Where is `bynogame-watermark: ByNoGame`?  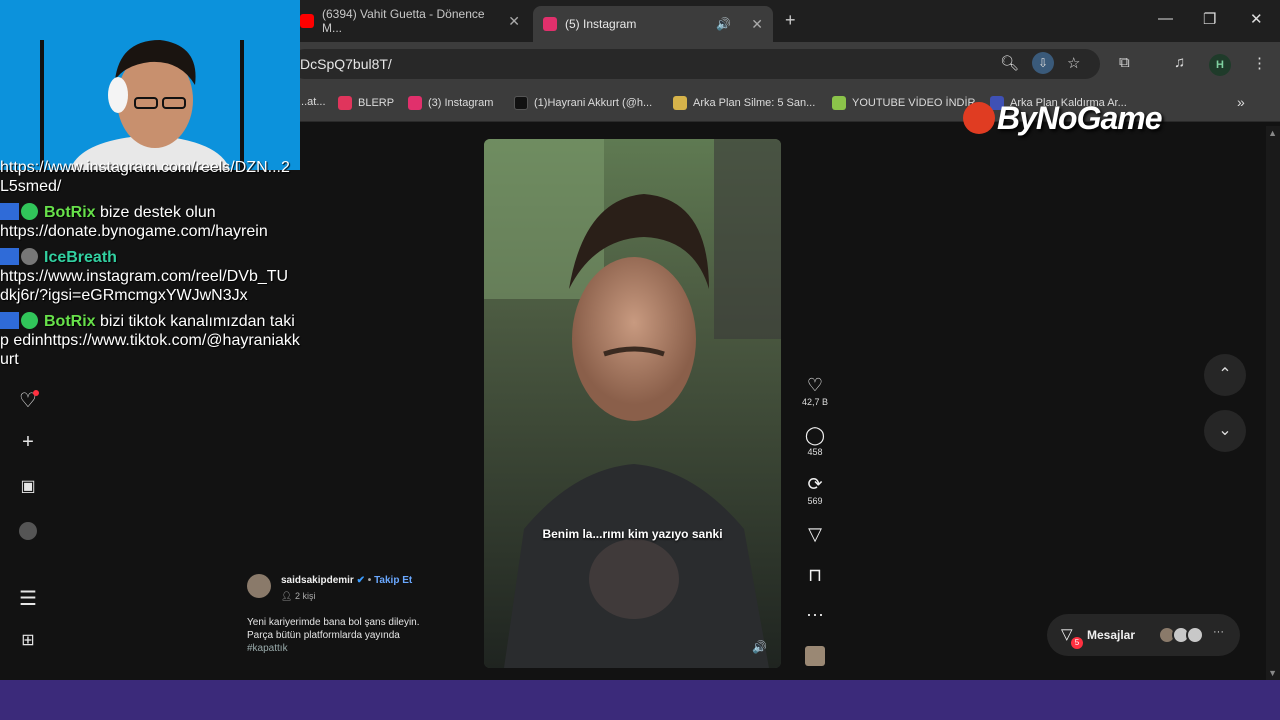
bynogame-watermark: ByNoGame is located at coordinates (1062, 118).